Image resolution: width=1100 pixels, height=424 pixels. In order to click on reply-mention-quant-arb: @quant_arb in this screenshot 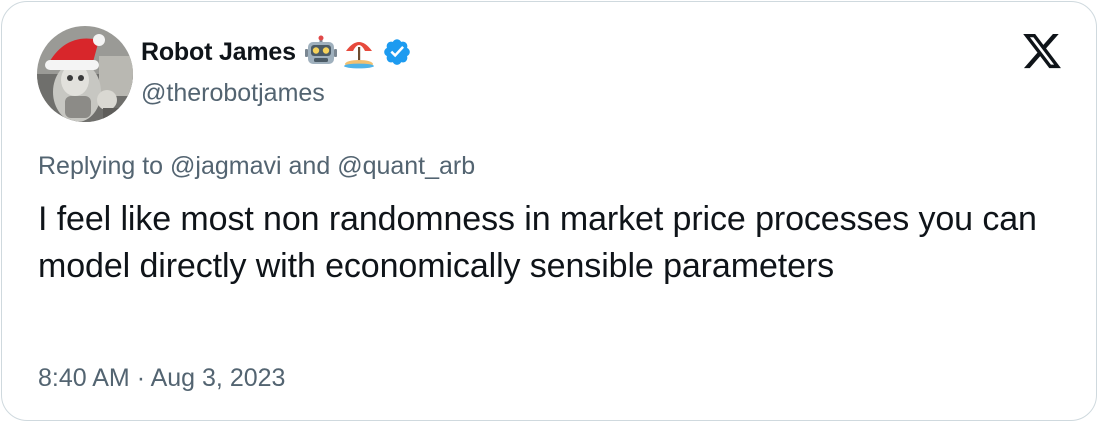, I will do `click(406, 166)`.